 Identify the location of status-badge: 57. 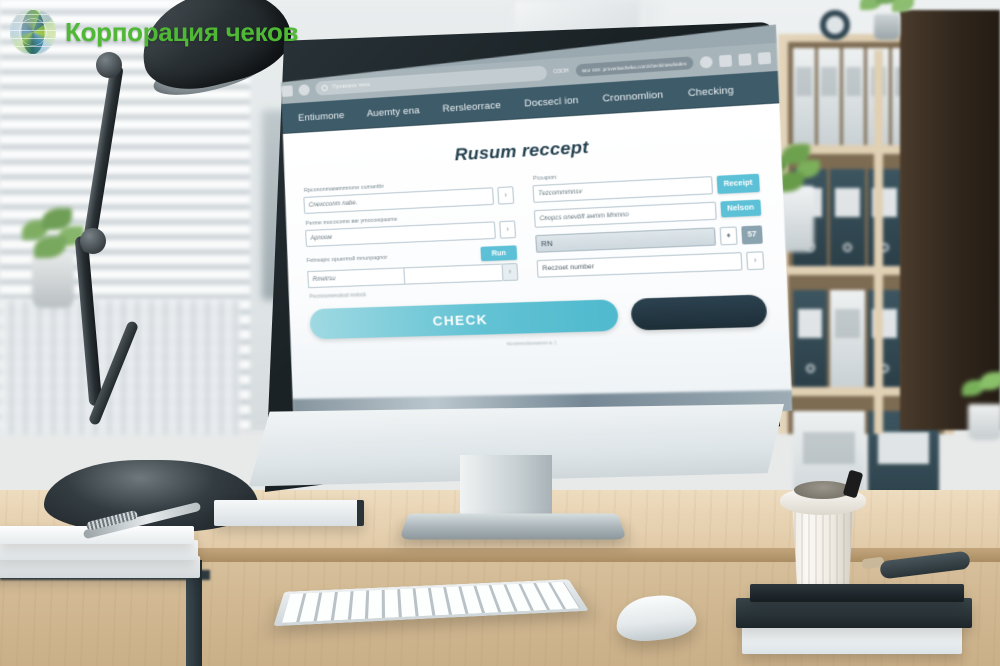
(752, 234).